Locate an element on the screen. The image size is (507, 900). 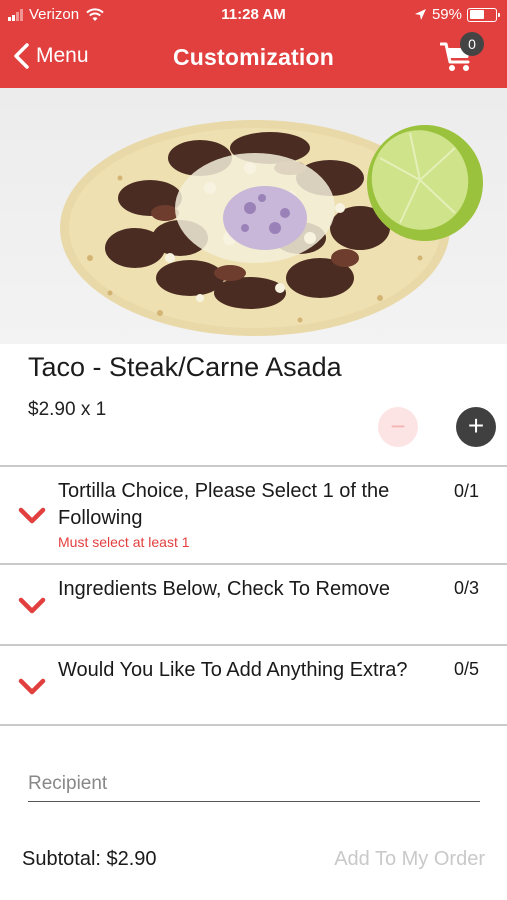
battery-icon is located at coordinates (483, 14).